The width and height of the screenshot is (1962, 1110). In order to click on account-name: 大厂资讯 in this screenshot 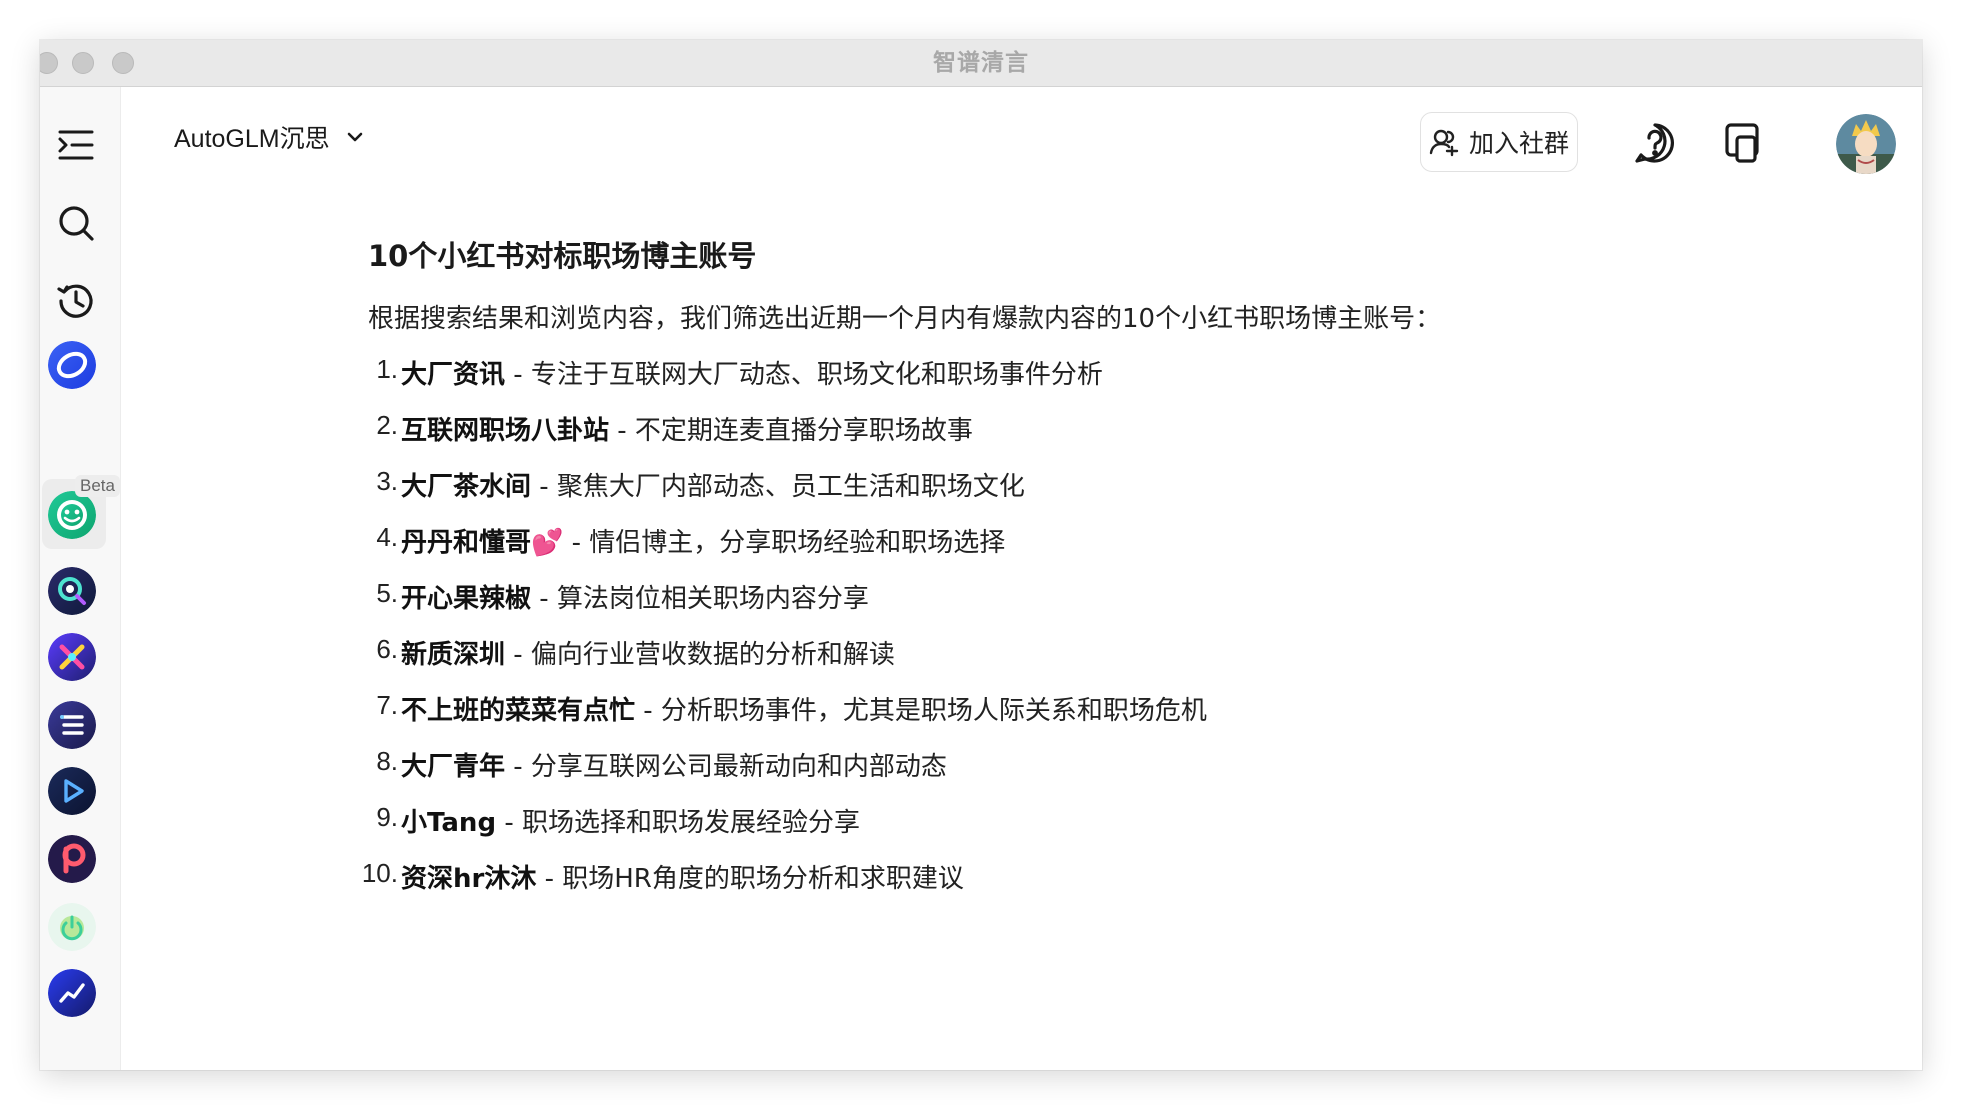, I will do `click(453, 375)`.